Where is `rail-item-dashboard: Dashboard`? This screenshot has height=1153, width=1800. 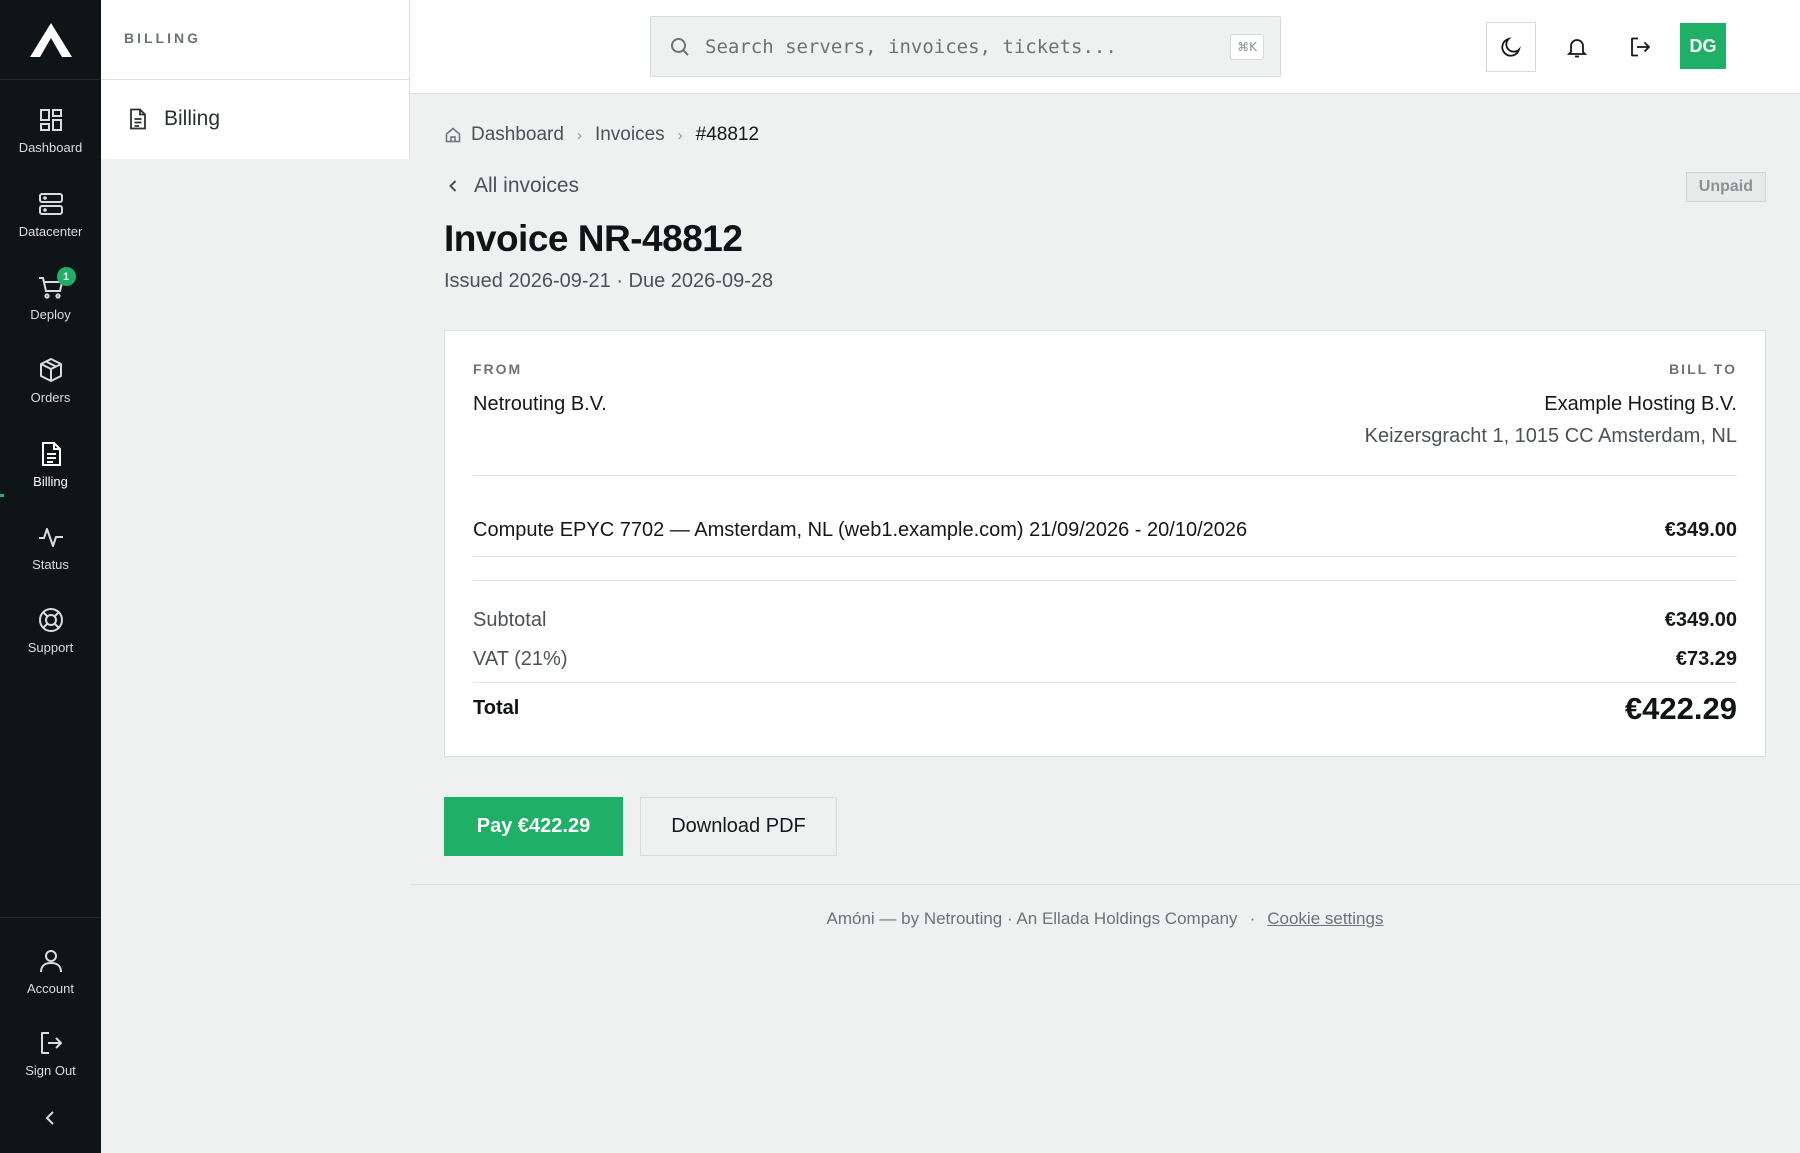 rail-item-dashboard: Dashboard is located at coordinates (50, 128).